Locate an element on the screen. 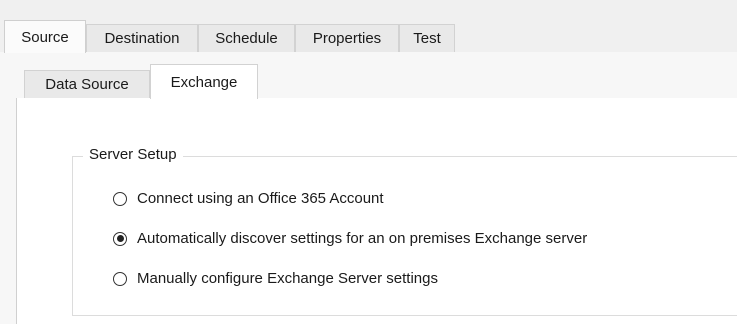 The image size is (737, 324). tab-data-source-label: Data Source is located at coordinates (87, 84).